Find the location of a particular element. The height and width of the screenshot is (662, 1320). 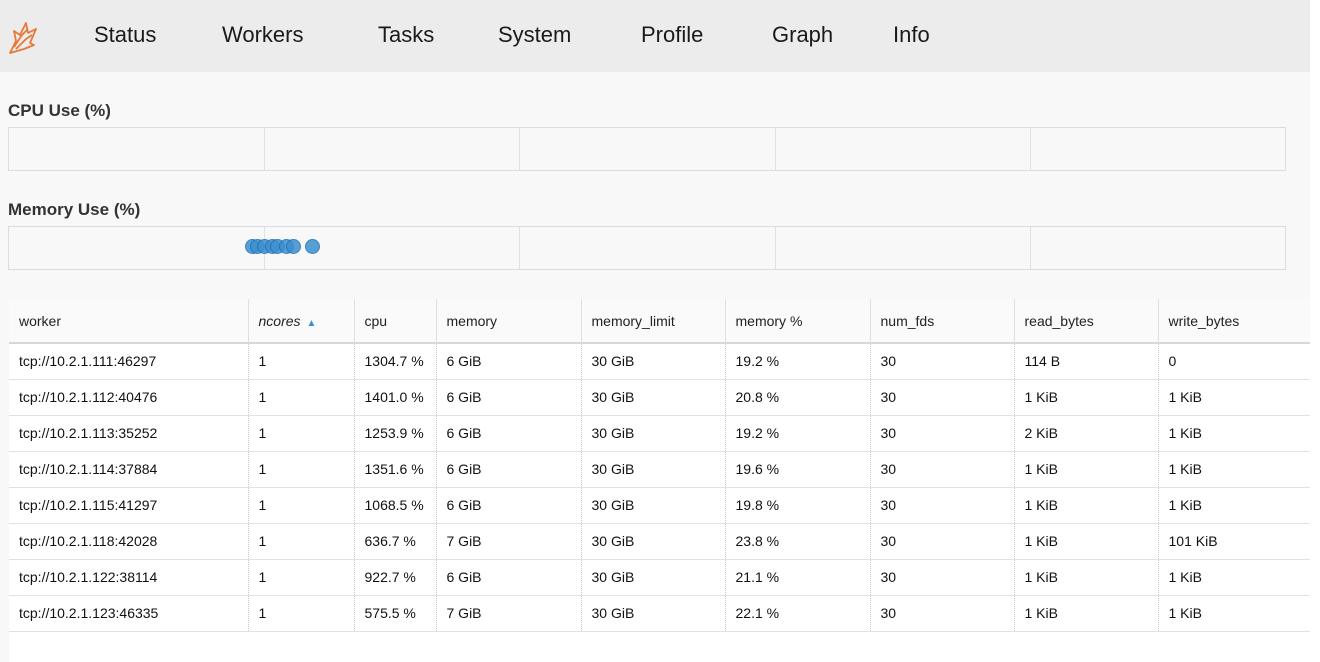

worker-cell: tcp://10.2.1.122:38114 is located at coordinates (129, 577).